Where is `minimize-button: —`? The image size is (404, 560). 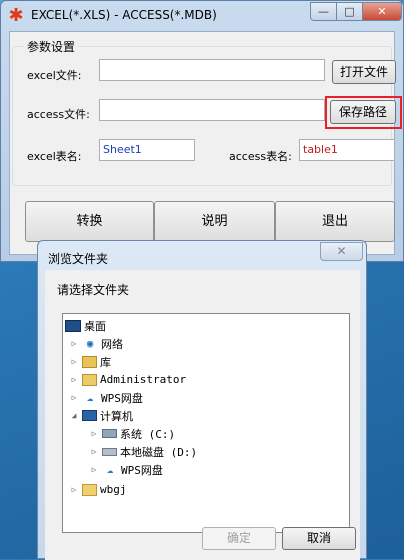
minimize-button: — is located at coordinates (323, 11).